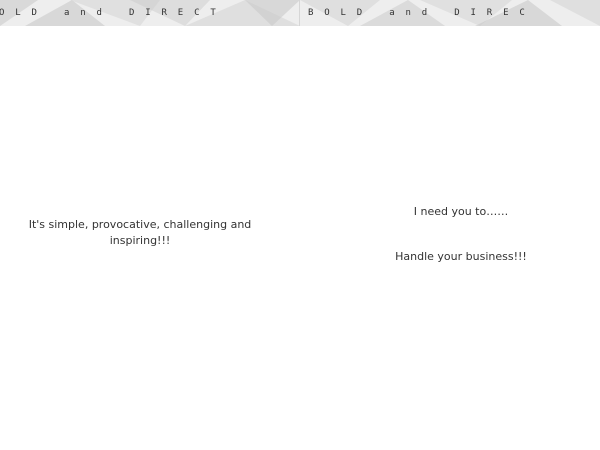  I want to click on right-header-text: B O L D a n d D I R E C, so click(416, 13).